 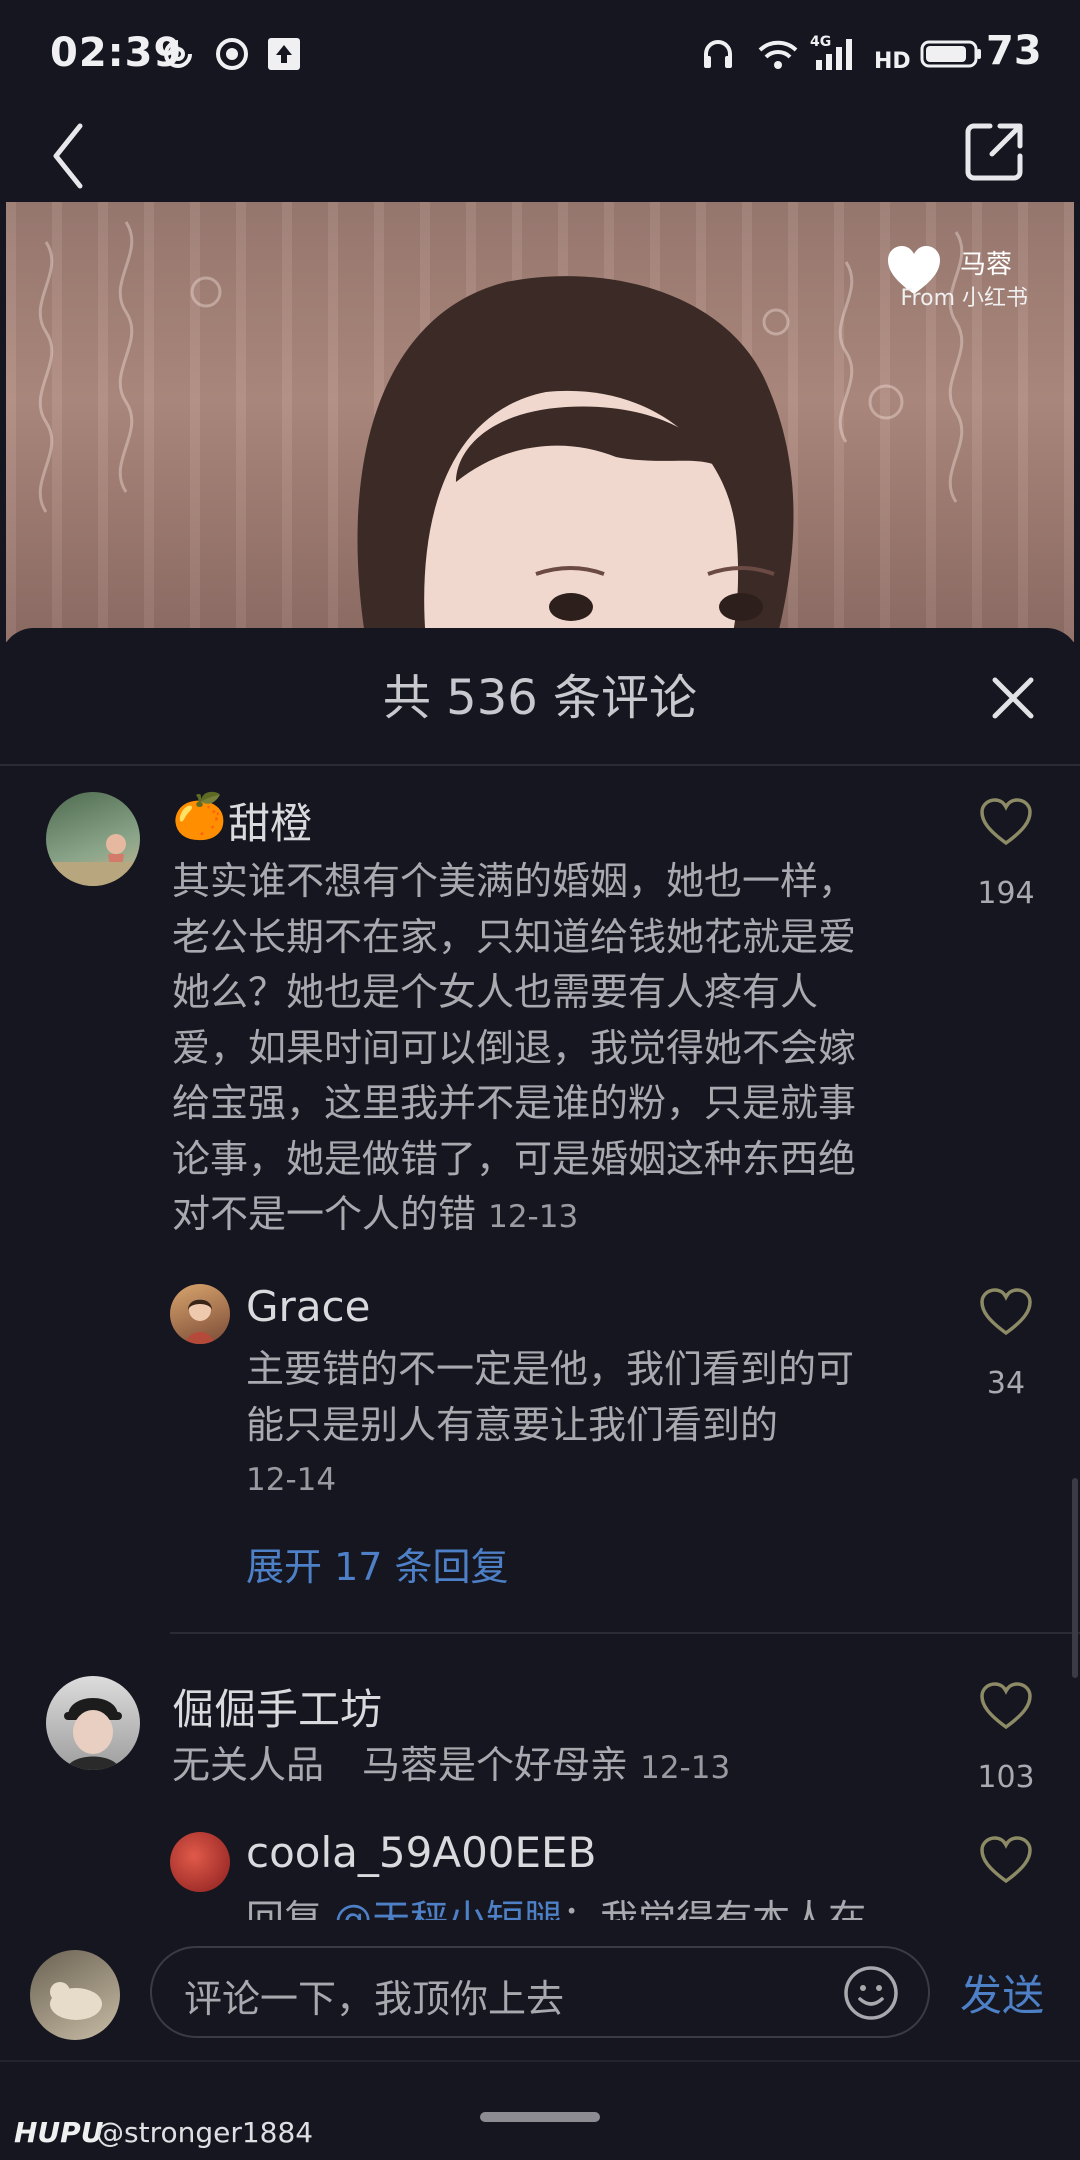 What do you see at coordinates (290, 1908) in the screenshot?
I see `reply-prefix: 回复` at bounding box center [290, 1908].